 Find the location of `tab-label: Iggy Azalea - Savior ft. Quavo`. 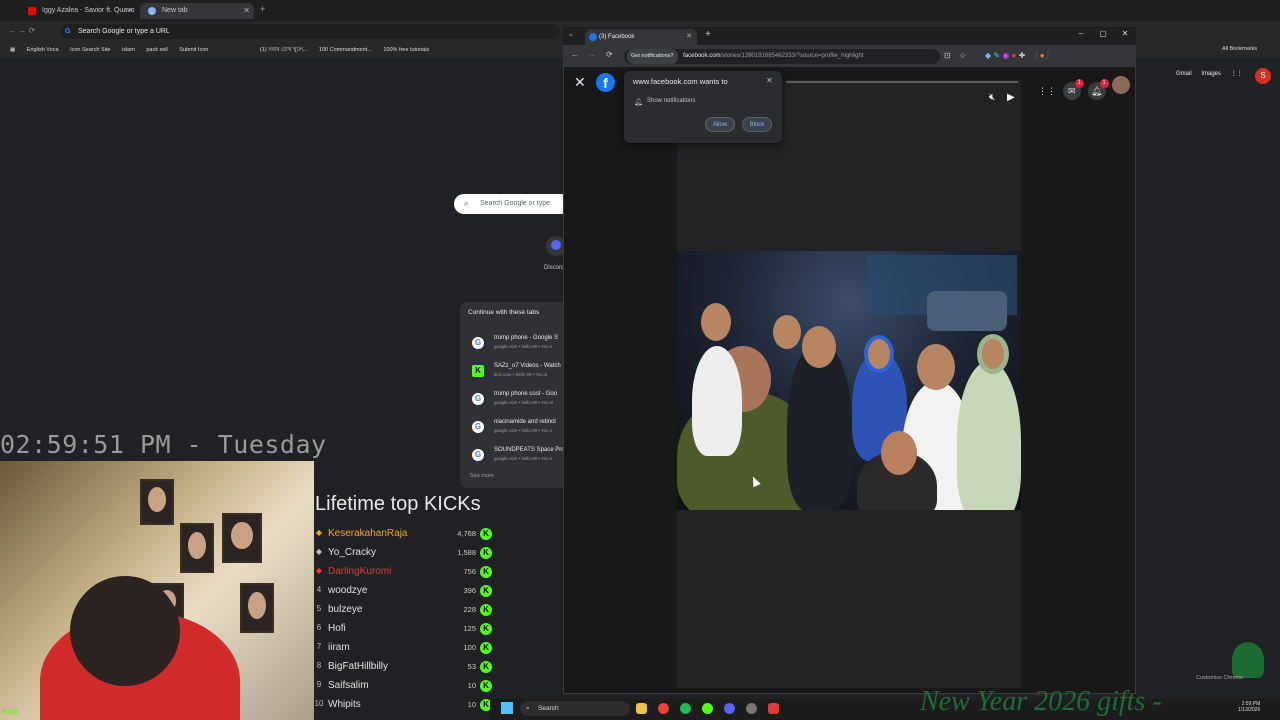

tab-label: Iggy Azalea - Savior ft. Quavo is located at coordinates (88, 10).